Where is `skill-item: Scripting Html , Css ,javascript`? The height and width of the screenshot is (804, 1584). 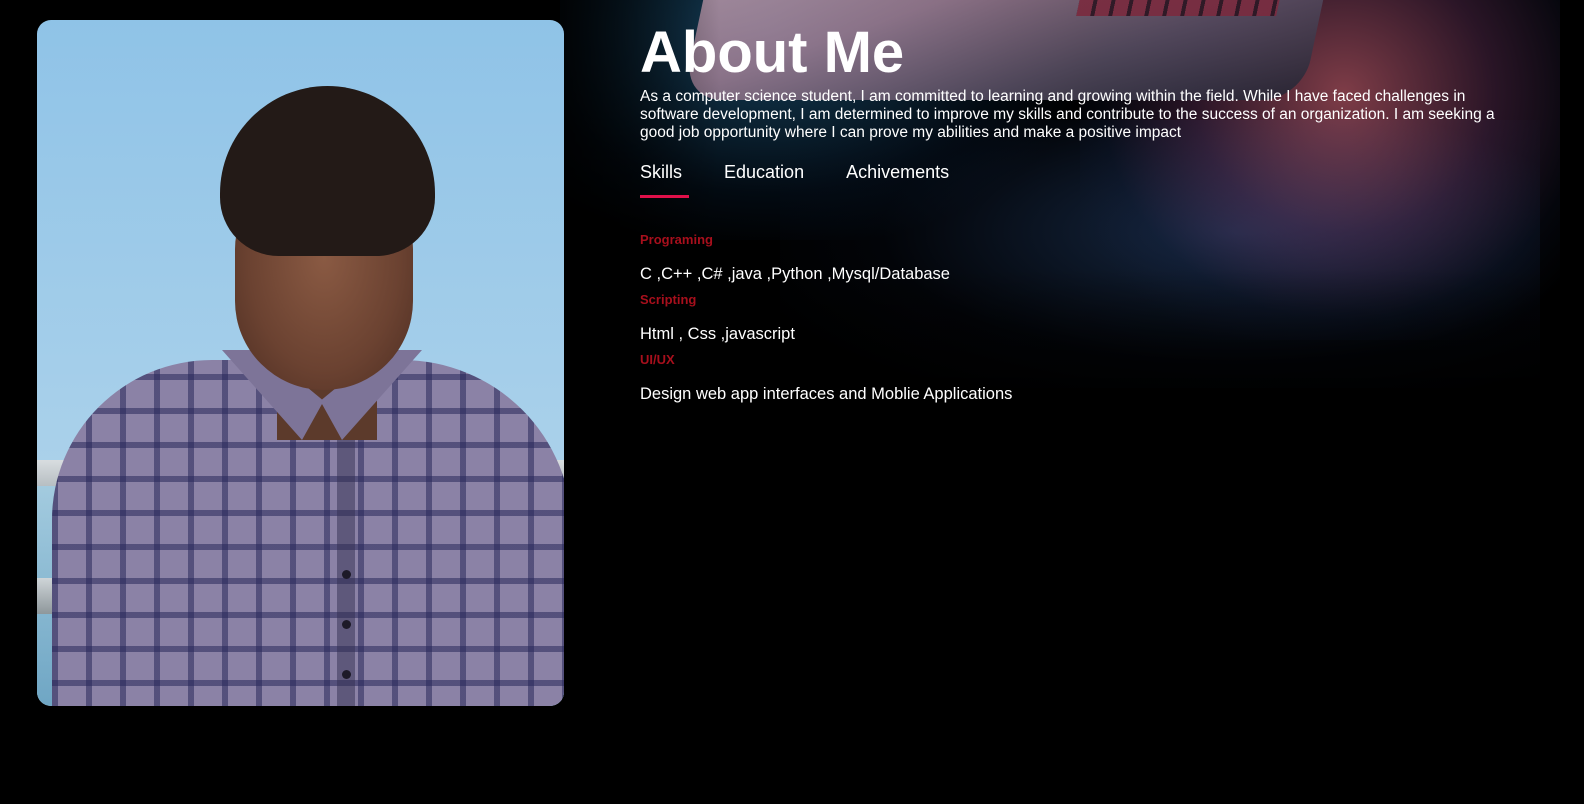 skill-item: Scripting Html , Css ,javascript is located at coordinates (1080, 322).